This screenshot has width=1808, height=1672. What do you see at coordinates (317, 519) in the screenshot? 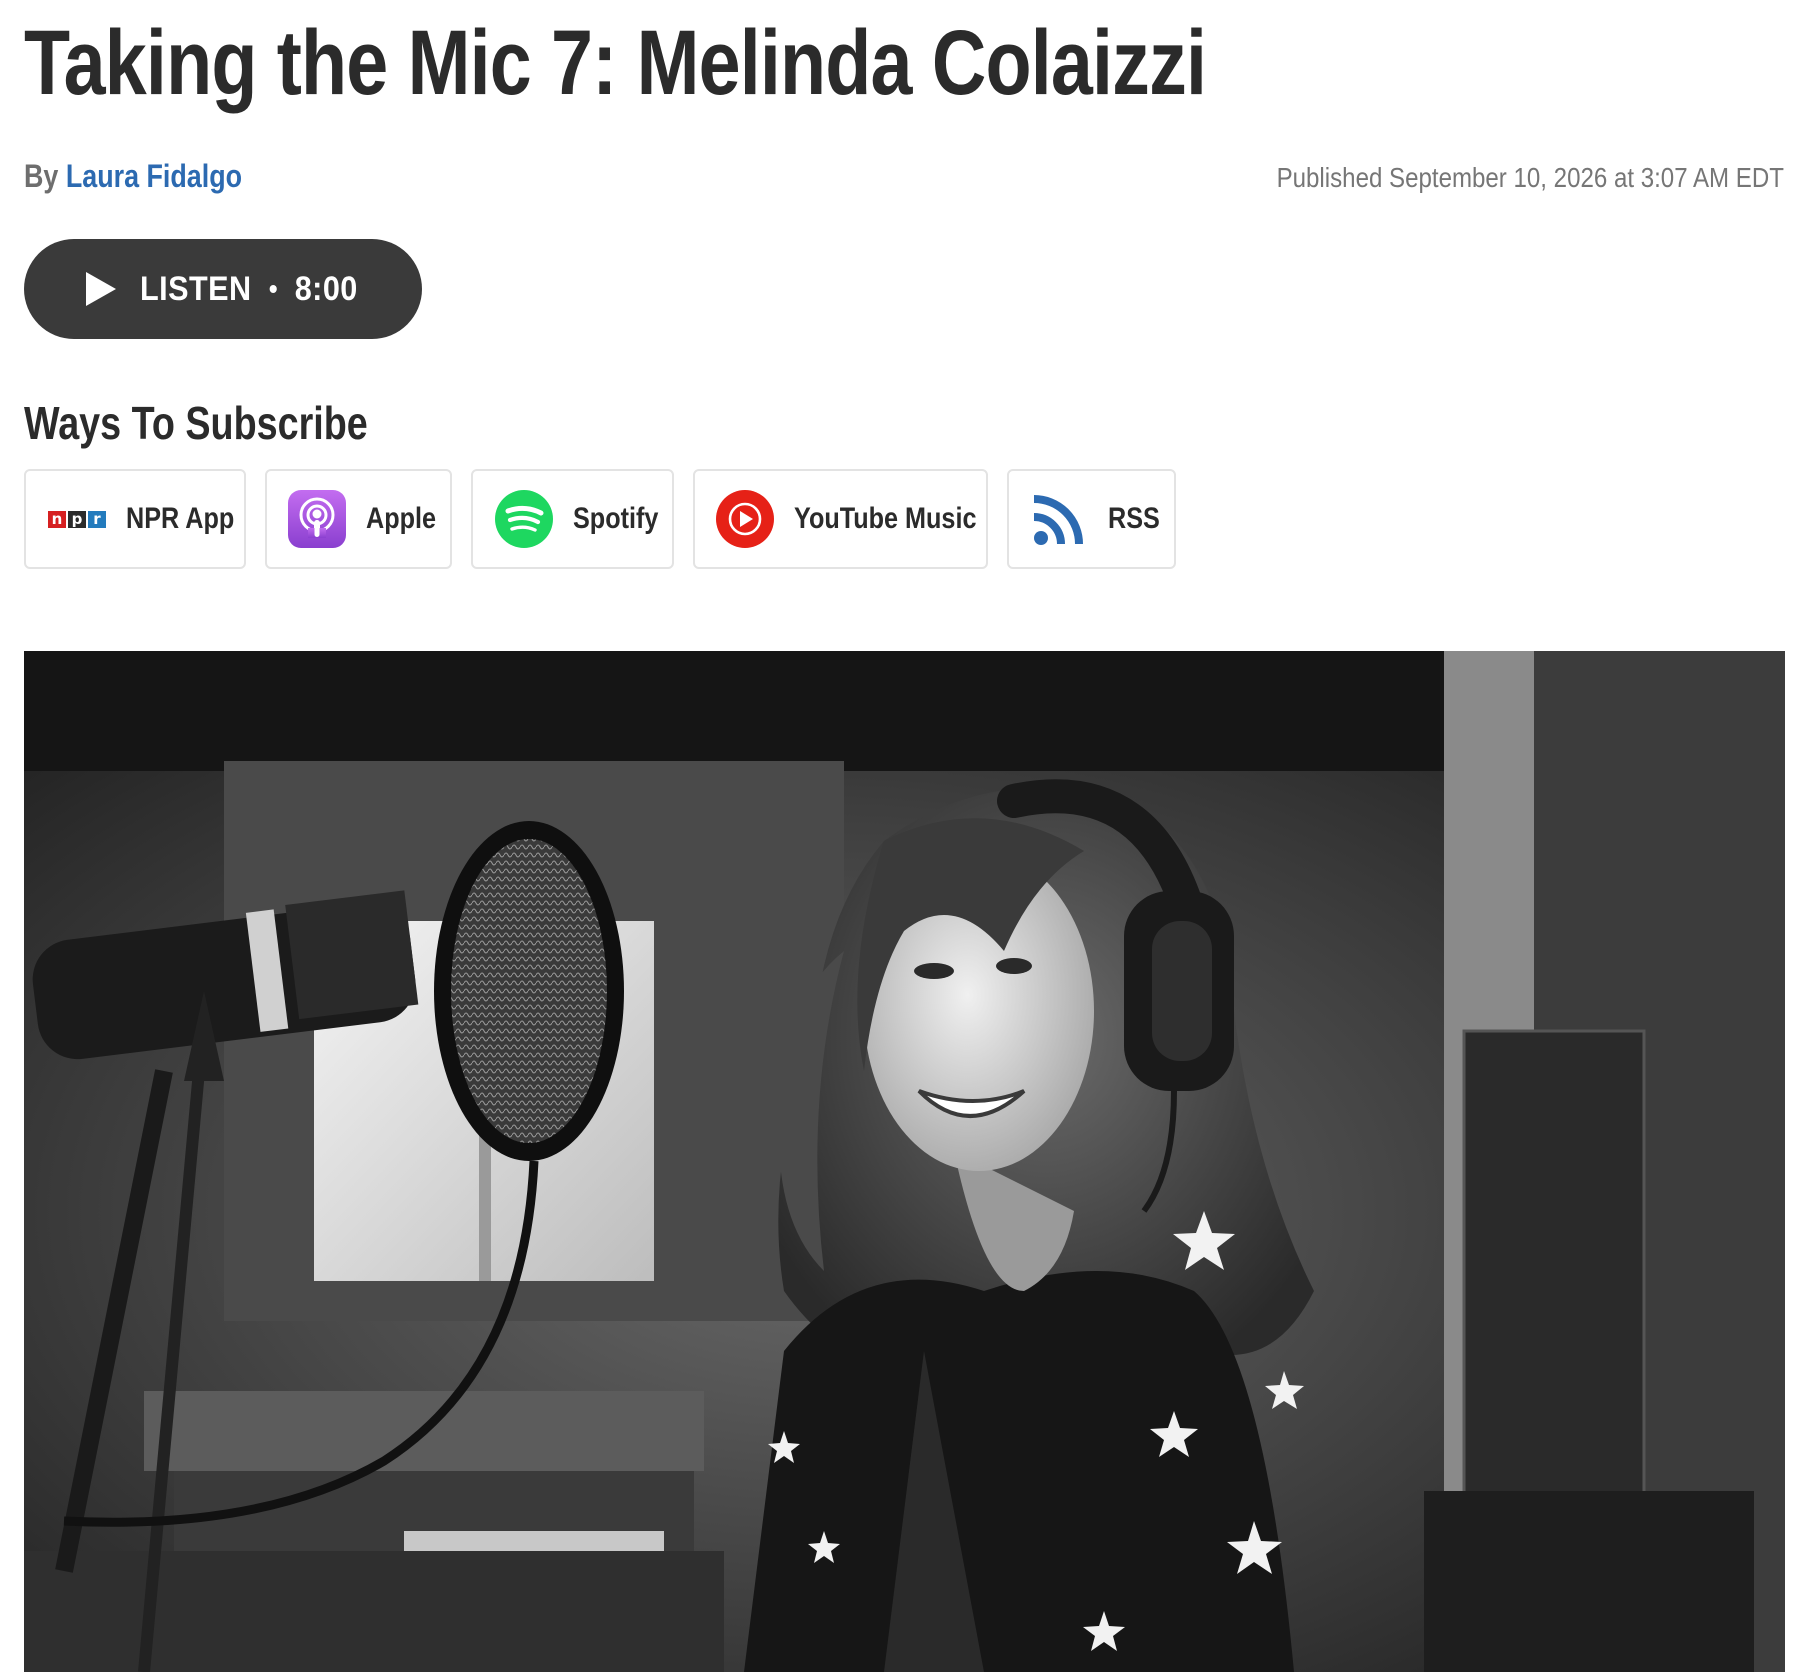
I see `apple-podcasts-icon` at bounding box center [317, 519].